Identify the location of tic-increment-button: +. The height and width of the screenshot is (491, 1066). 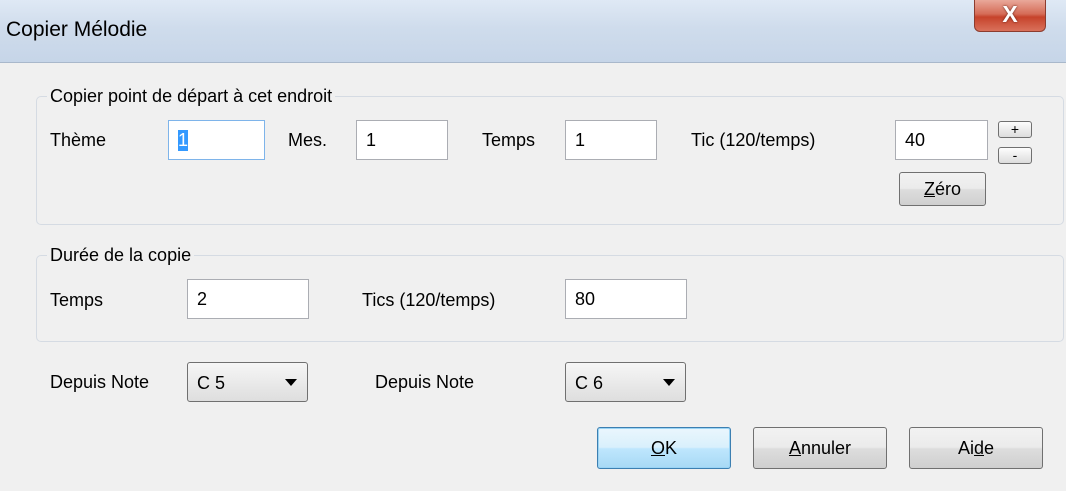
(1015, 129).